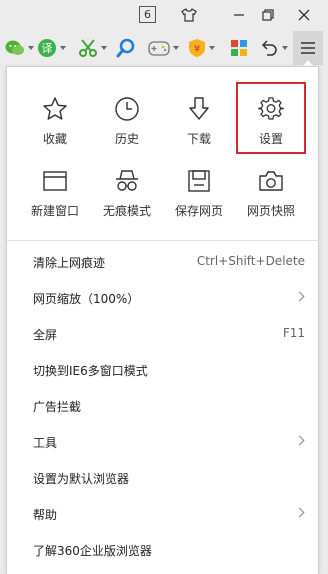 The height and width of the screenshot is (574, 328). What do you see at coordinates (55, 181) in the screenshot?
I see `new-window-icon` at bounding box center [55, 181].